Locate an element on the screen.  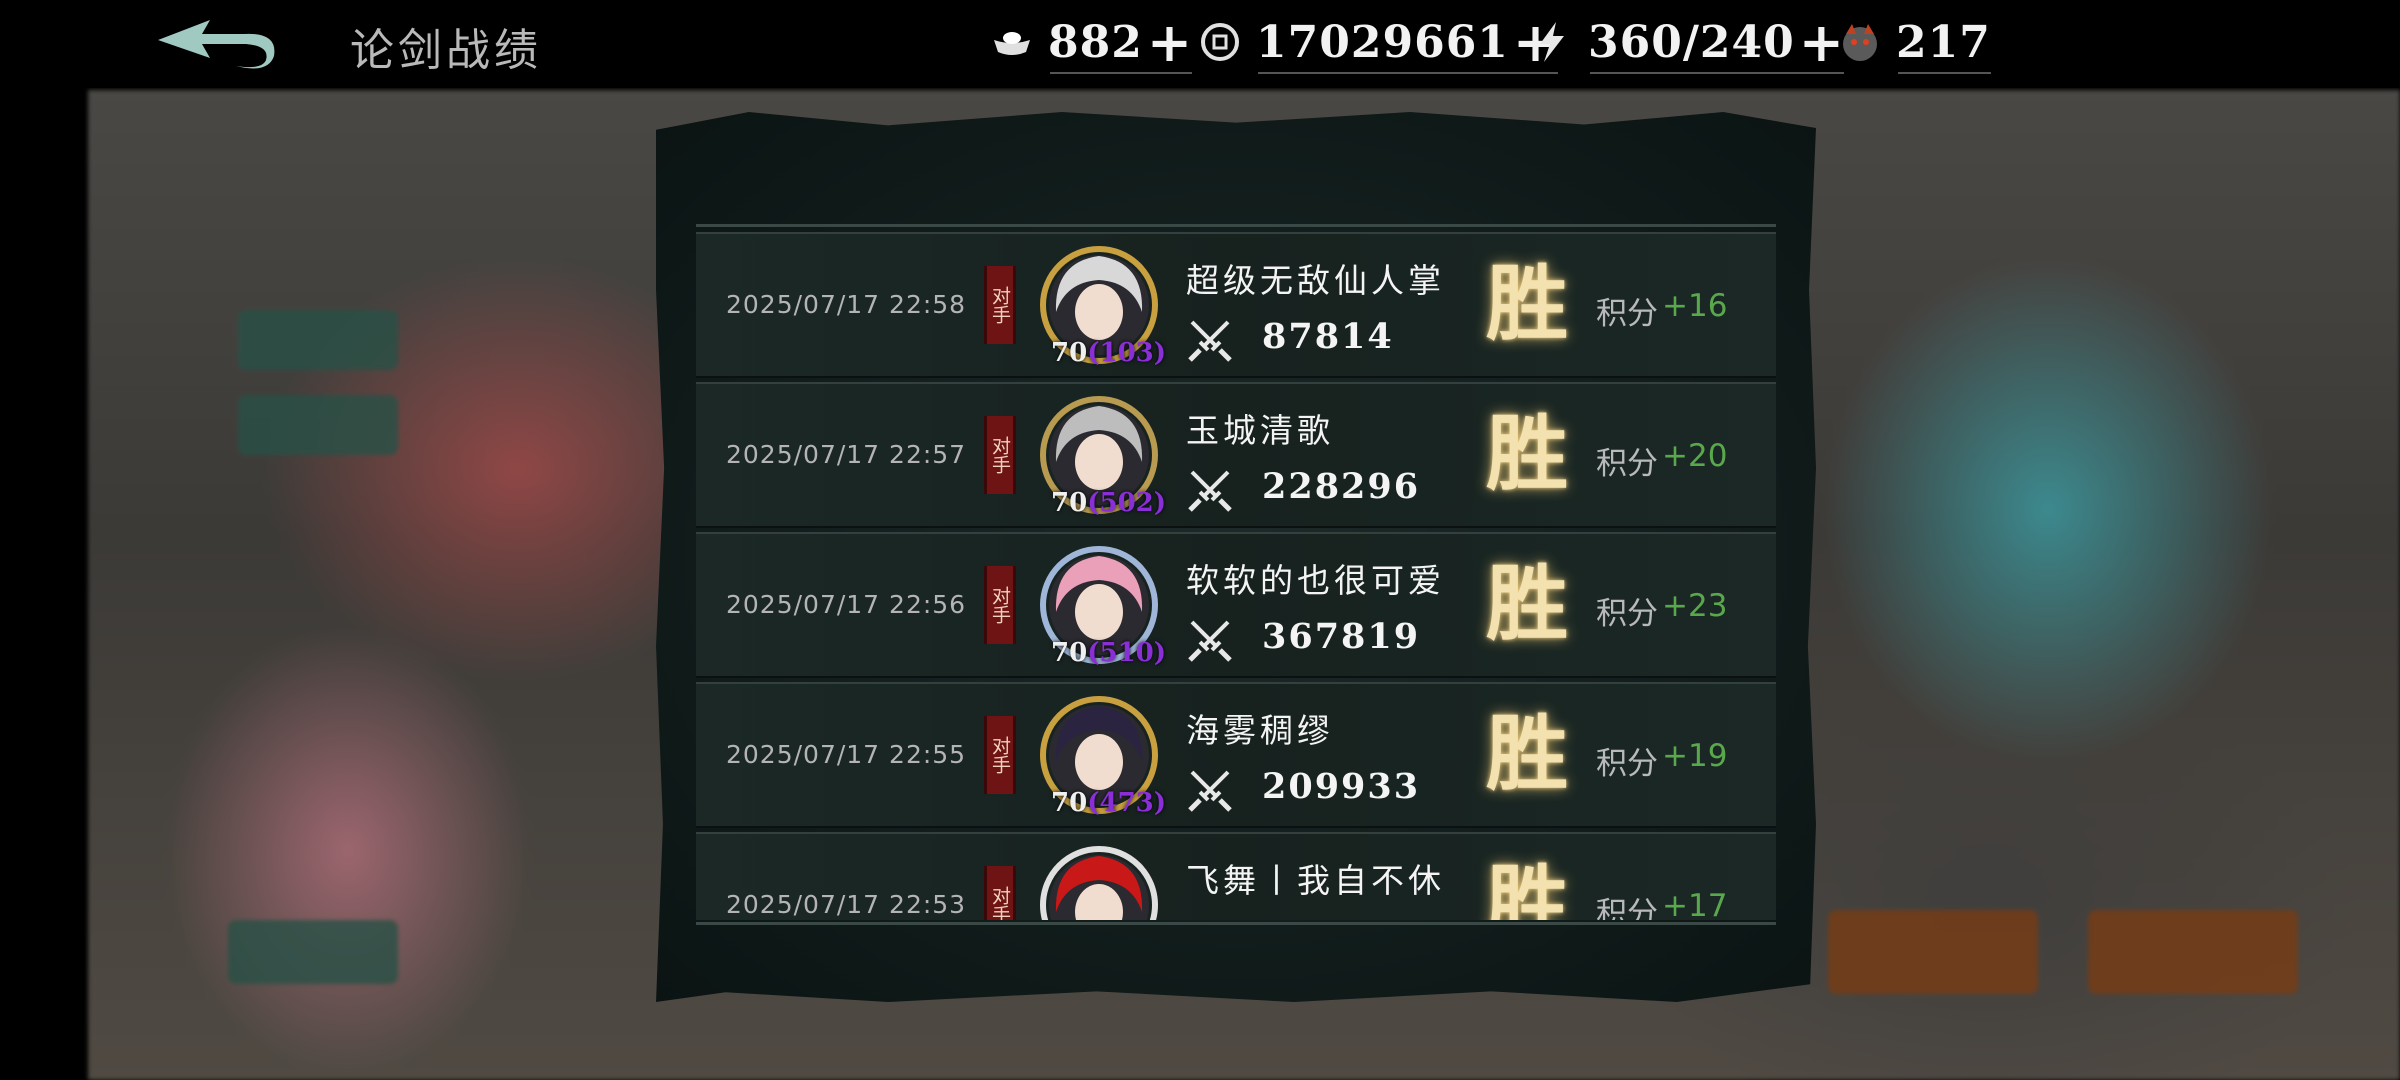
opponent-name: 玉城清歌 is located at coordinates (1260, 430).